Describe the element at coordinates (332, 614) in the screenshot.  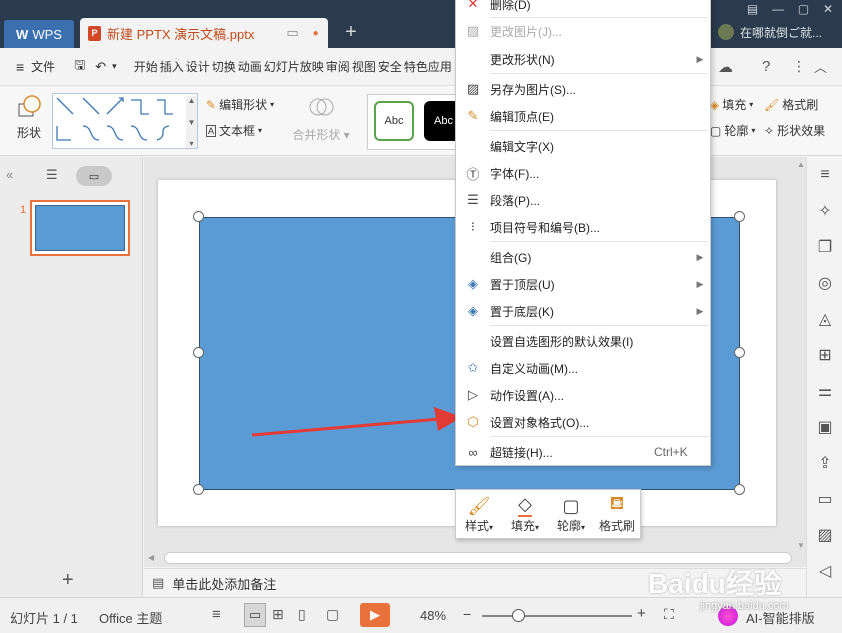
I see `presenter-view-icon: ▢` at that location.